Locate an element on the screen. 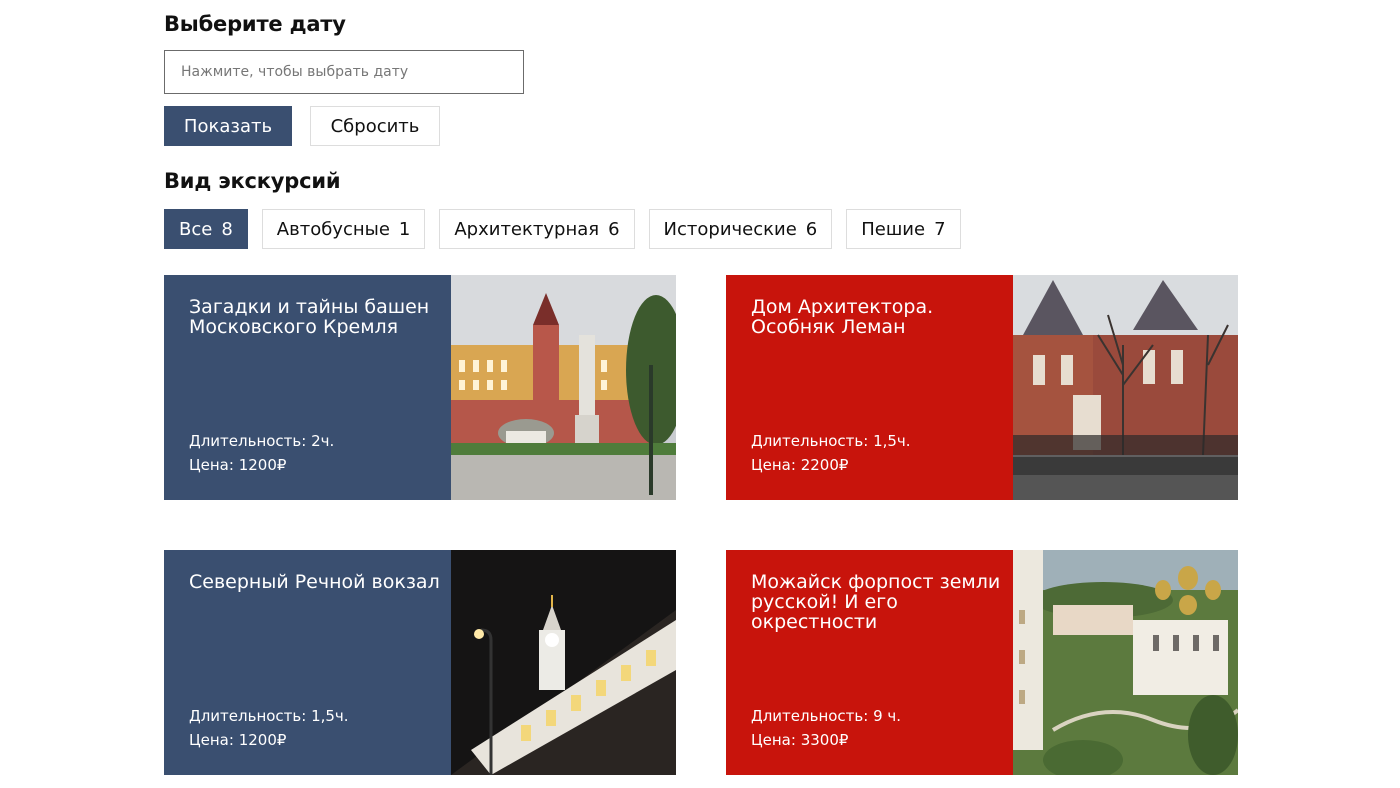  filter-all: Все 8 is located at coordinates (206, 229).